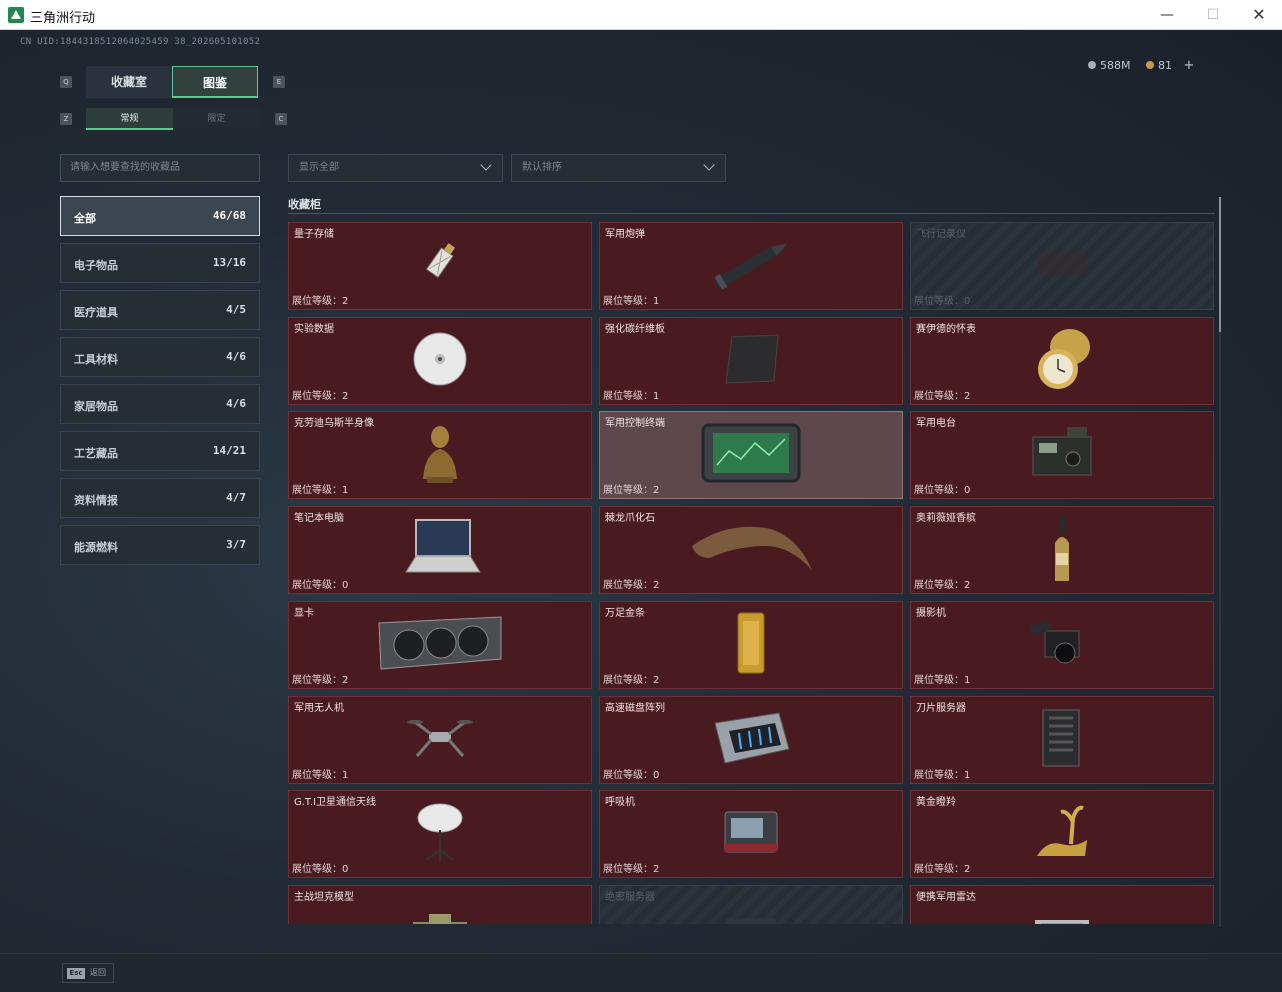 The height and width of the screenshot is (992, 1282). What do you see at coordinates (542, 167) in the screenshot?
I see `sort-value: 默认排序` at bounding box center [542, 167].